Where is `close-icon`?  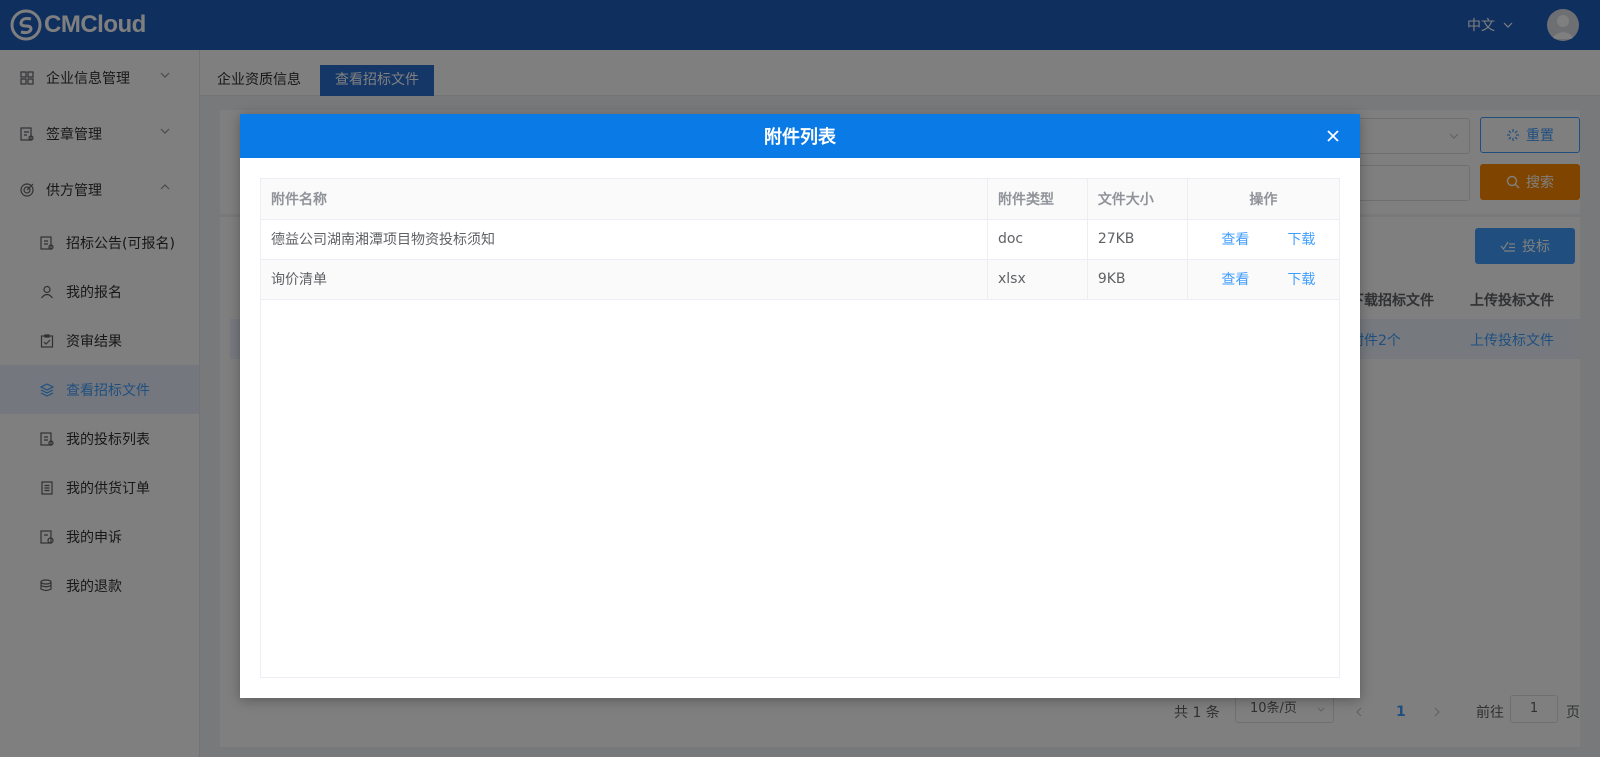
close-icon is located at coordinates (1333, 136).